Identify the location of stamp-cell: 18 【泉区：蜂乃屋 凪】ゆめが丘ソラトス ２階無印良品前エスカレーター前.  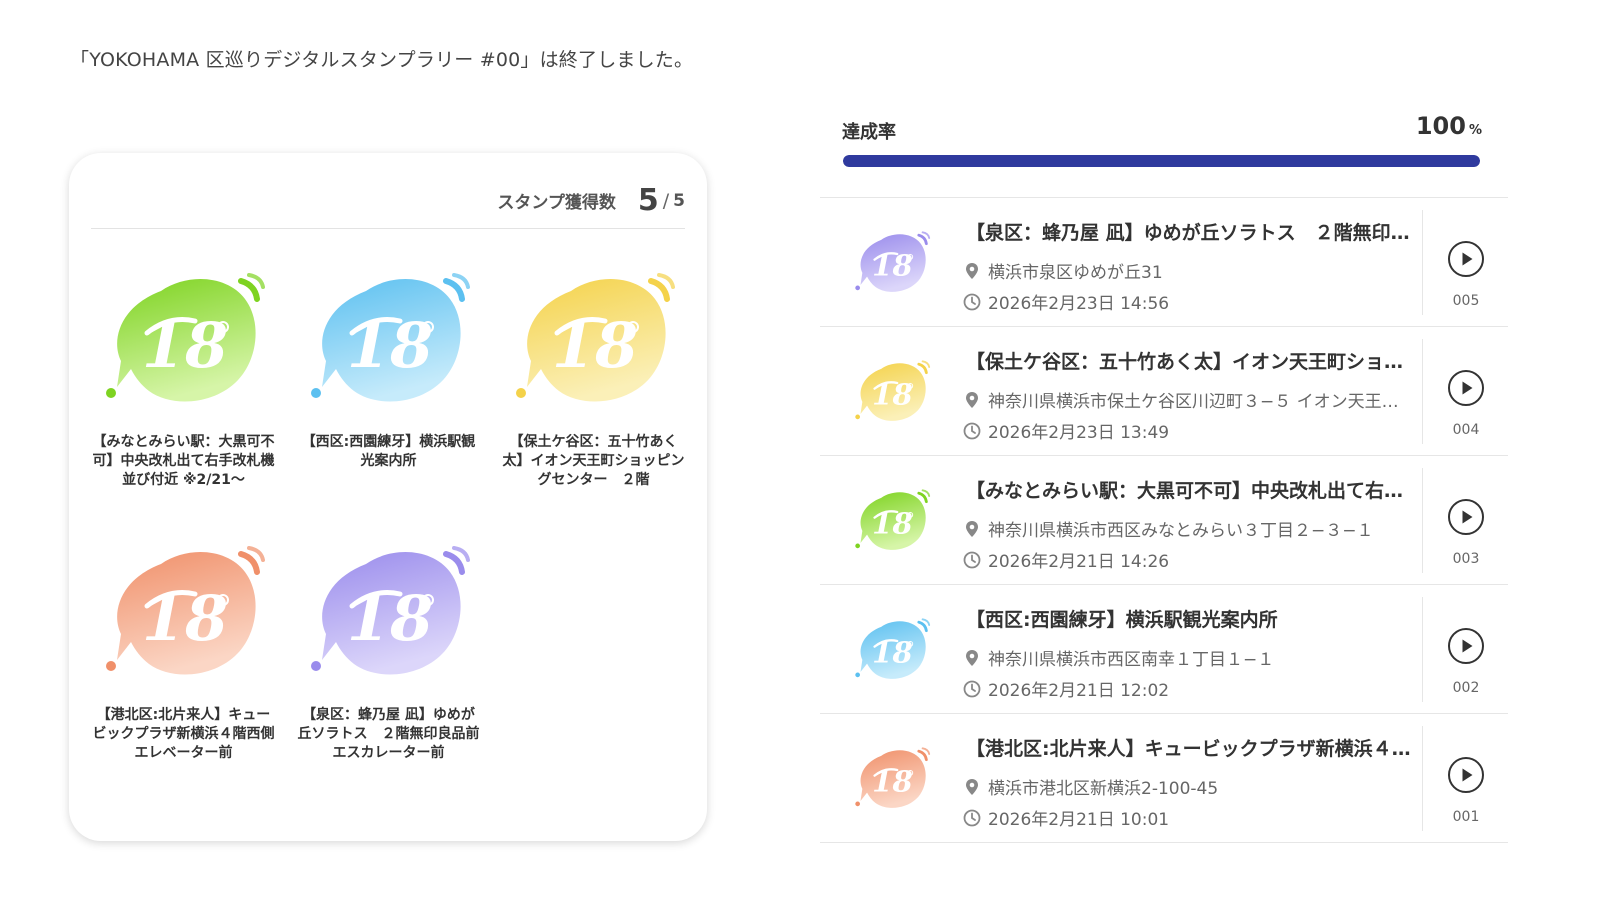
(388, 649).